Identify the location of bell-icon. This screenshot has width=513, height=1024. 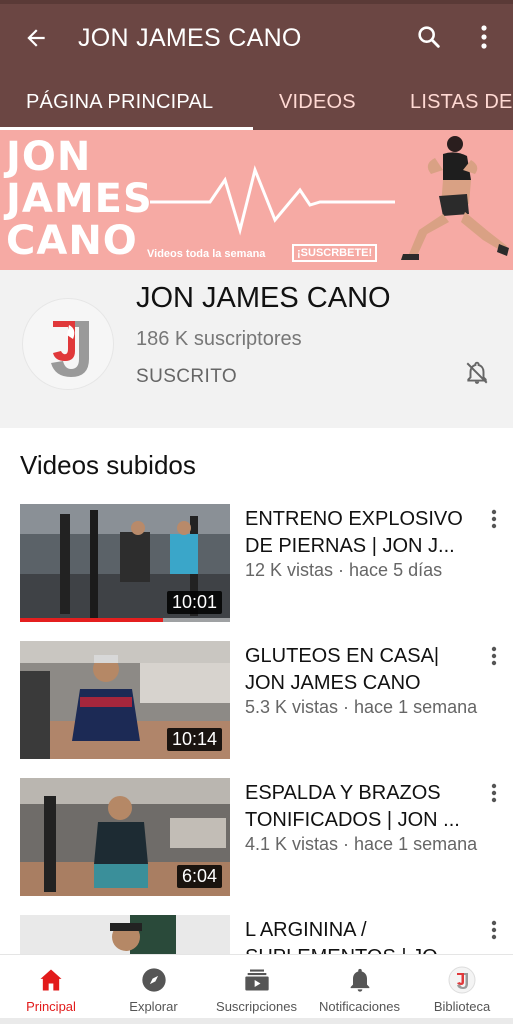
(360, 980).